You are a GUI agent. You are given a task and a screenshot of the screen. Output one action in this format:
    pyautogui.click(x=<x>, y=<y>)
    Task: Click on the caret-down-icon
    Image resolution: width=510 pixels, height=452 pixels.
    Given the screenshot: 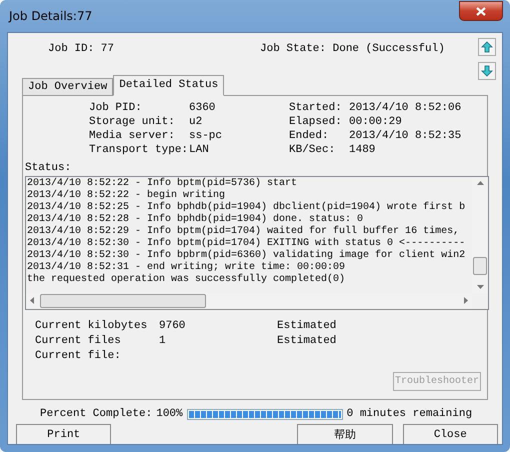 What is the action you would take?
    pyautogui.click(x=480, y=286)
    